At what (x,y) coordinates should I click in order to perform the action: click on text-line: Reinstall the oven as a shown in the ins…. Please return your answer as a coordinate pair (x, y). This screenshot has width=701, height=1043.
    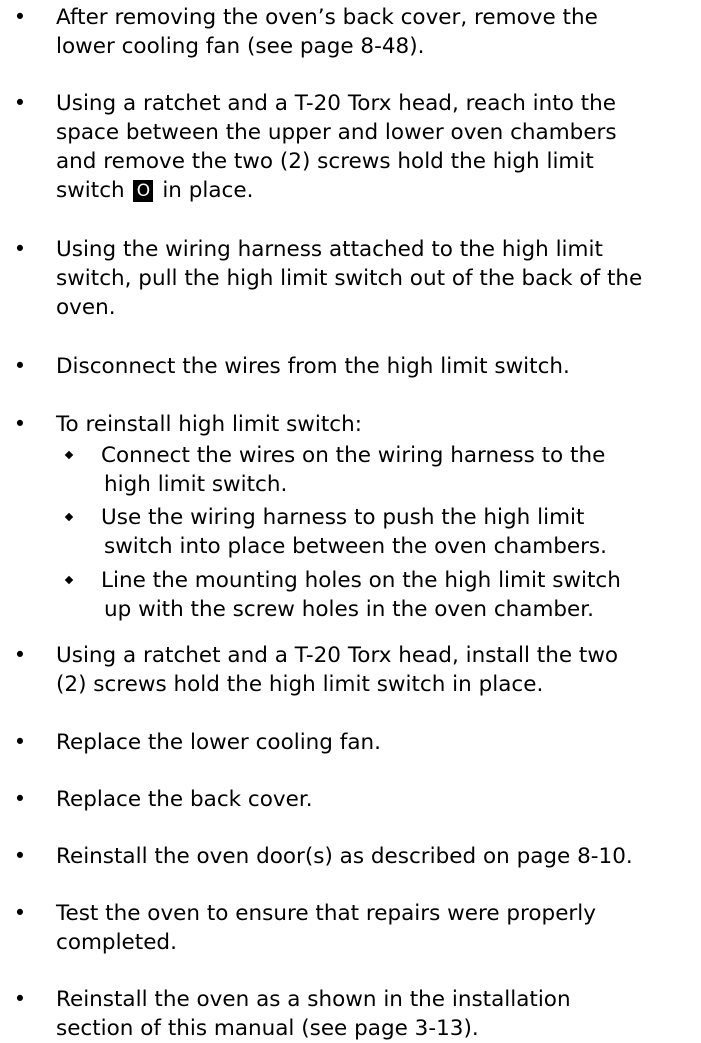
    Looking at the image, I should click on (313, 999).